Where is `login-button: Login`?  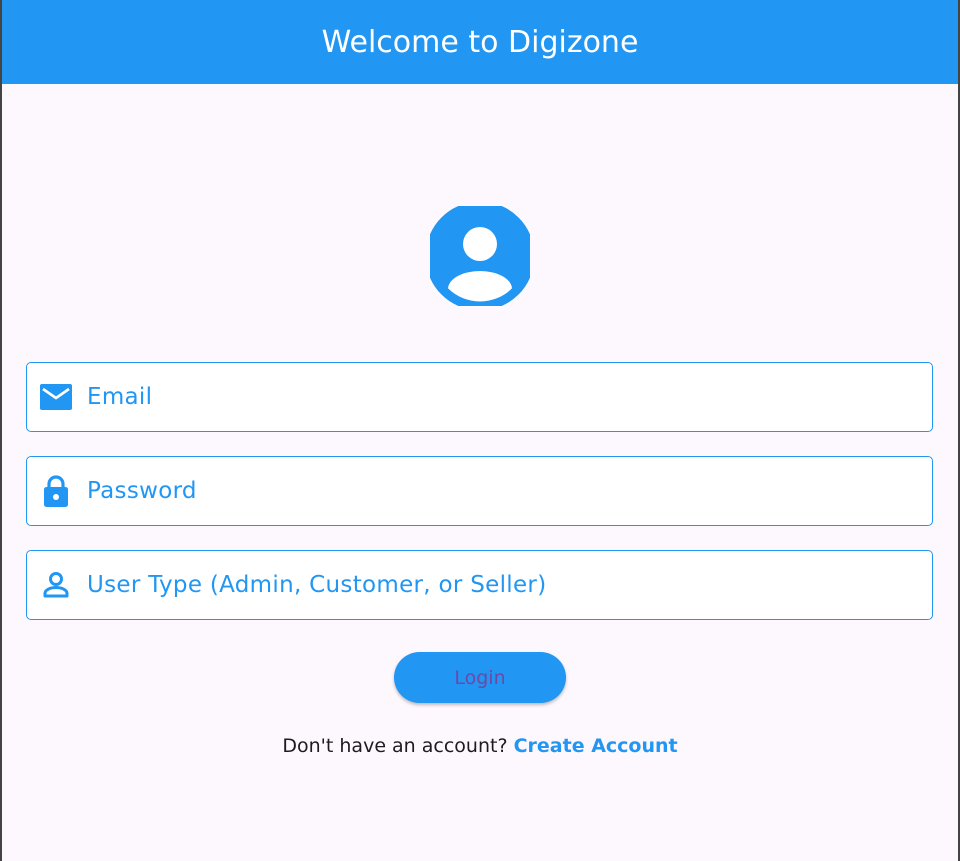
login-button: Login is located at coordinates (480, 677).